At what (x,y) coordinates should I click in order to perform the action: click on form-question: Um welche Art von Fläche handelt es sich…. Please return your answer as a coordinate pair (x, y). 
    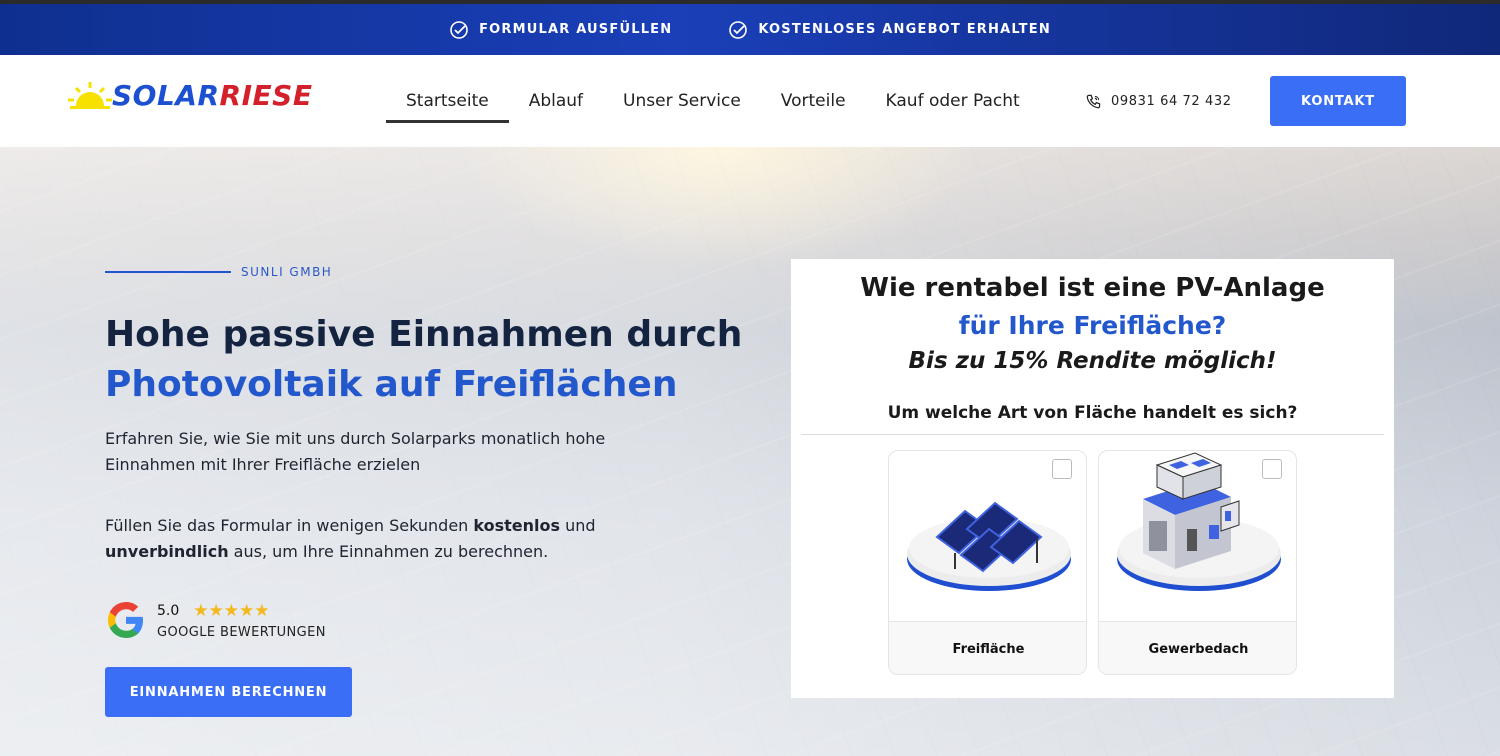
    Looking at the image, I should click on (1092, 413).